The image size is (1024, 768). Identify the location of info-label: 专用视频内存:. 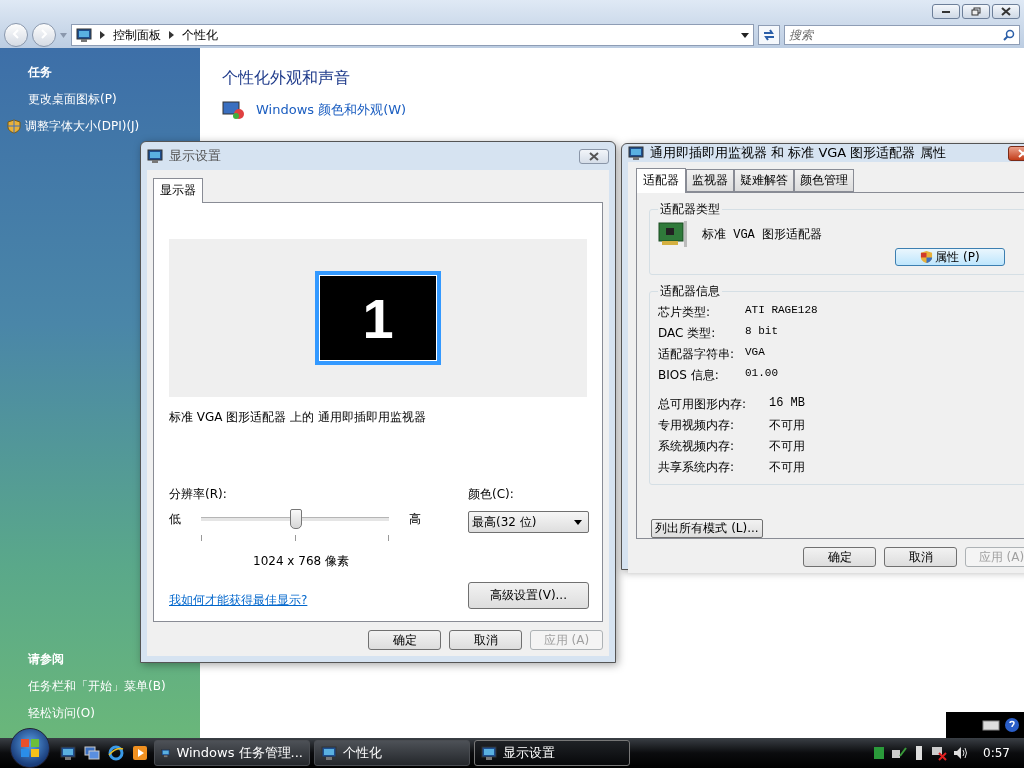
(697, 425).